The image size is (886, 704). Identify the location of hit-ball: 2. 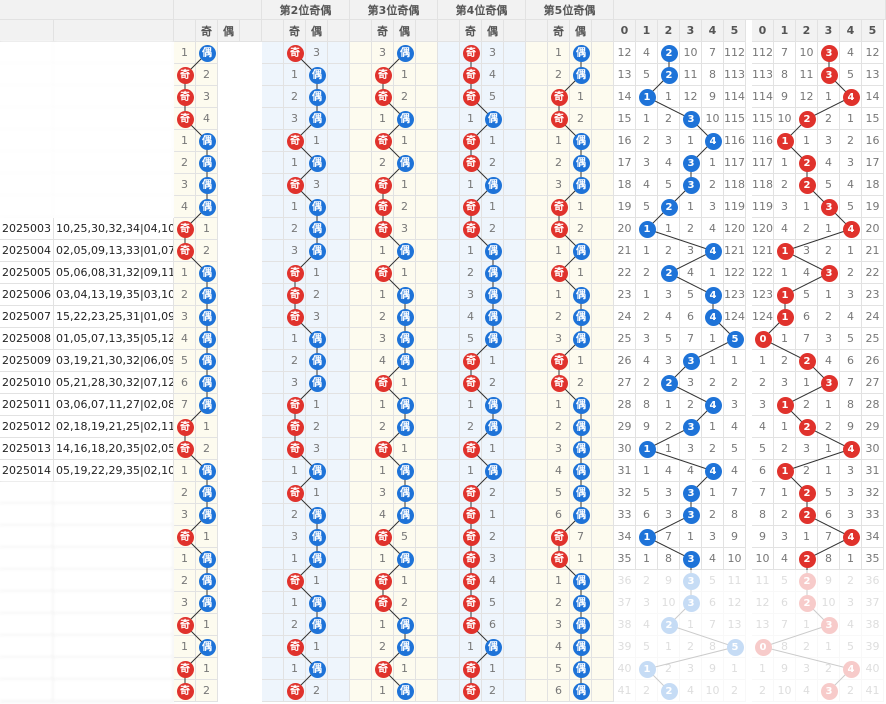
(669, 691).